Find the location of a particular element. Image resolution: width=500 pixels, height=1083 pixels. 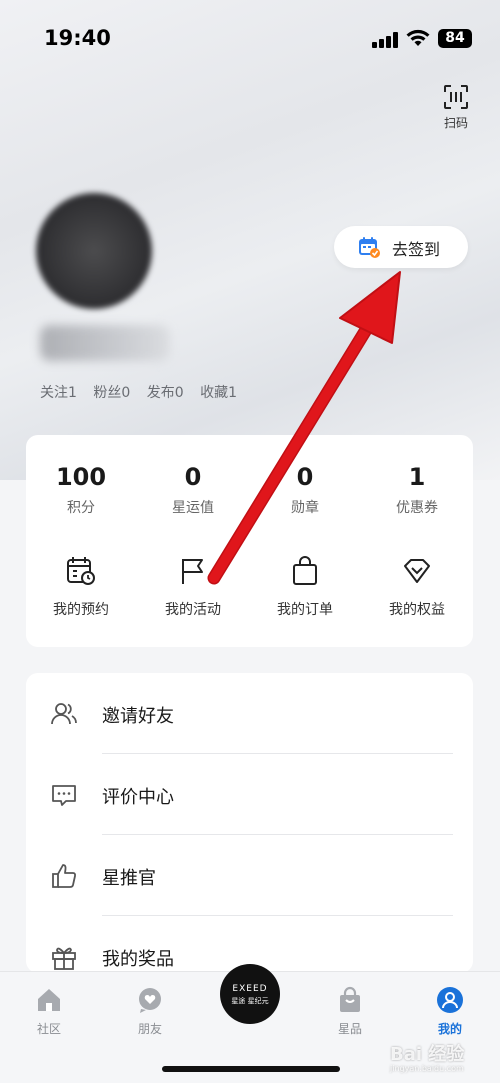

nickname-blurred is located at coordinates (105, 343).